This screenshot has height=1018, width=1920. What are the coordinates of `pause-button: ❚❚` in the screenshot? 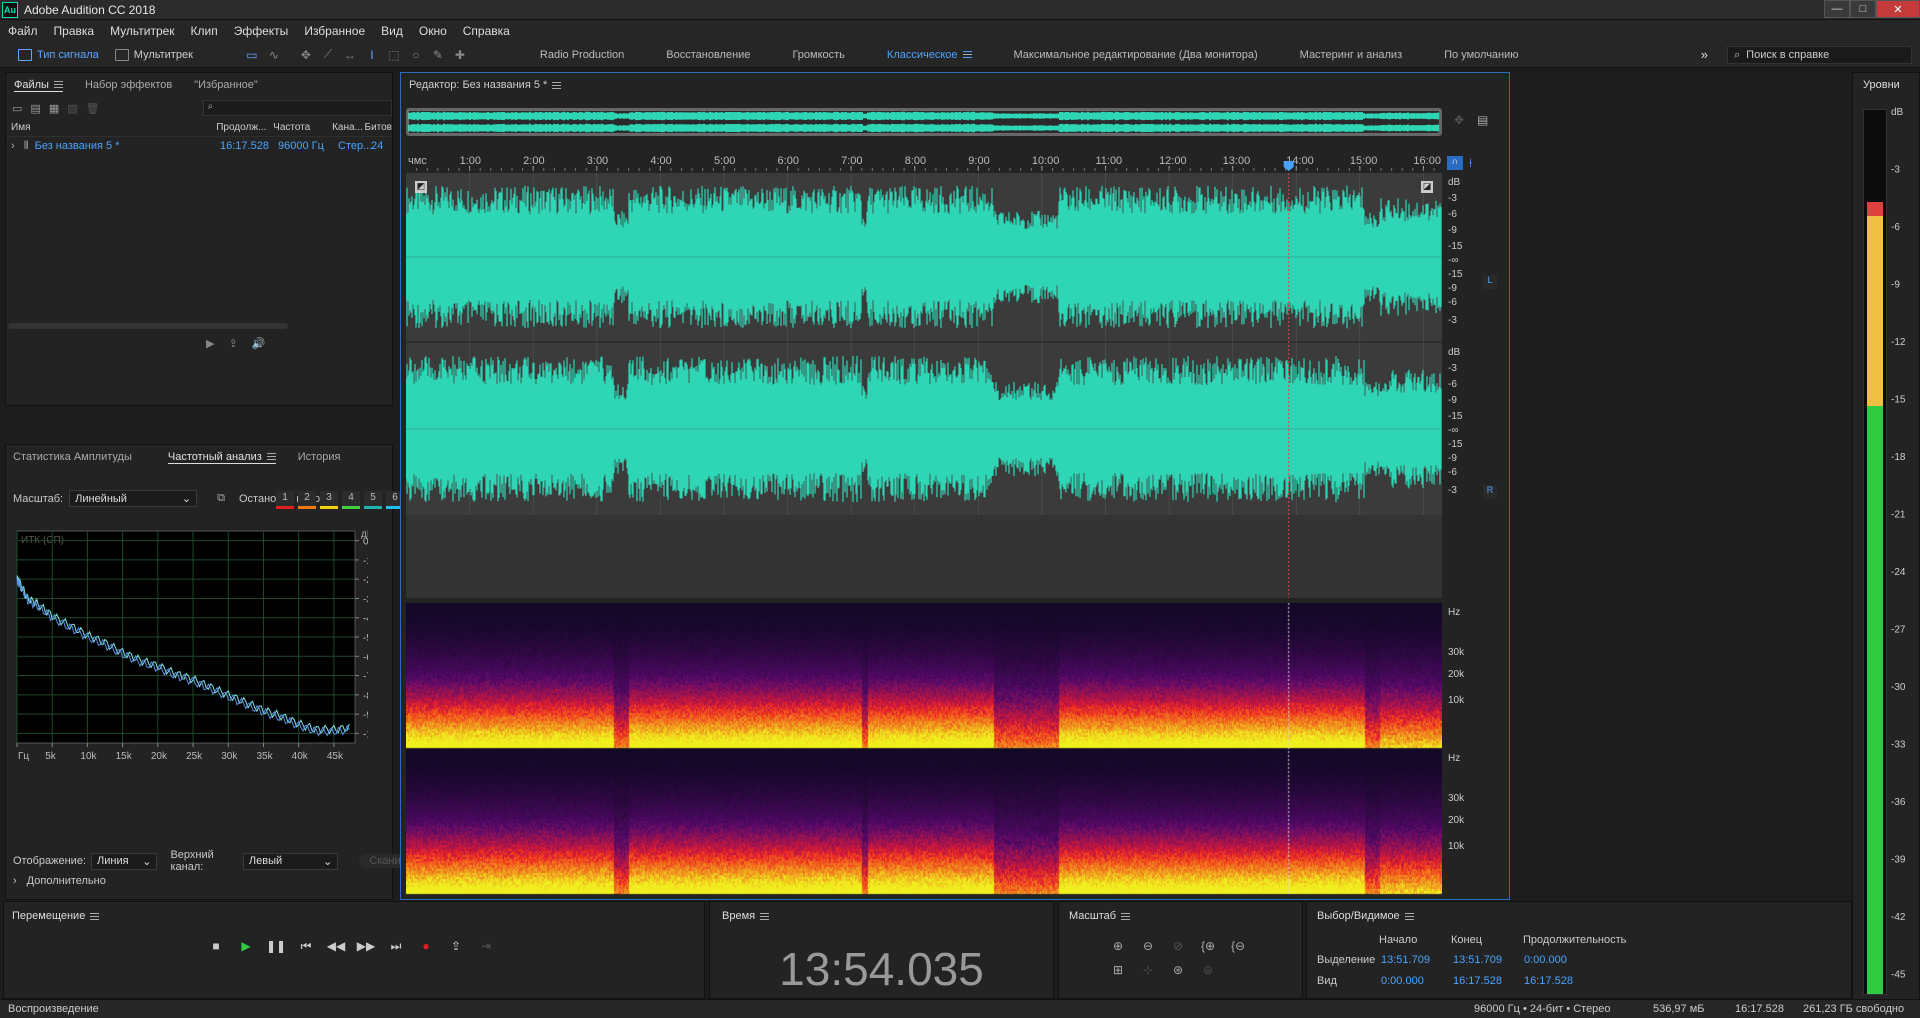 It's located at (276, 946).